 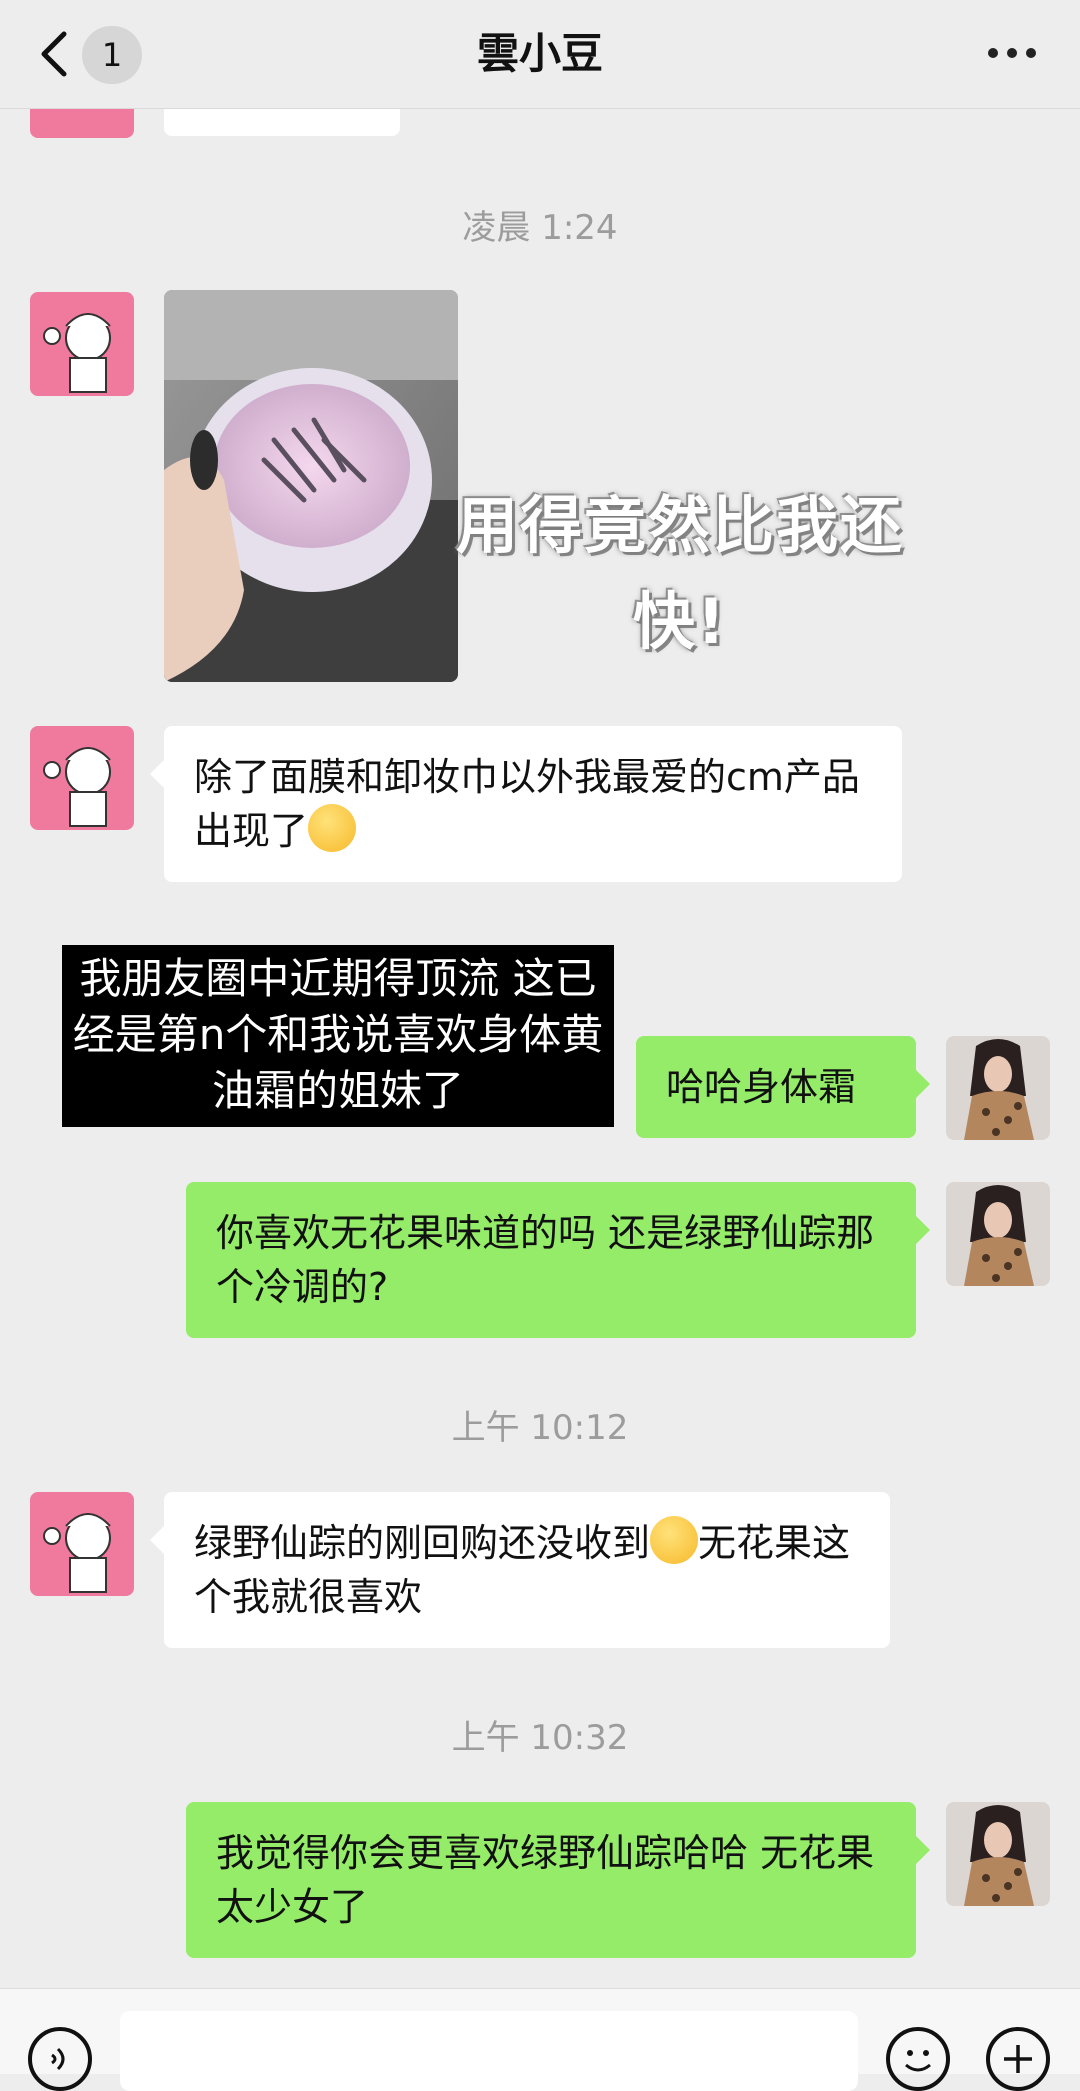 I want to click on emoji-icon, so click(x=918, y=2061).